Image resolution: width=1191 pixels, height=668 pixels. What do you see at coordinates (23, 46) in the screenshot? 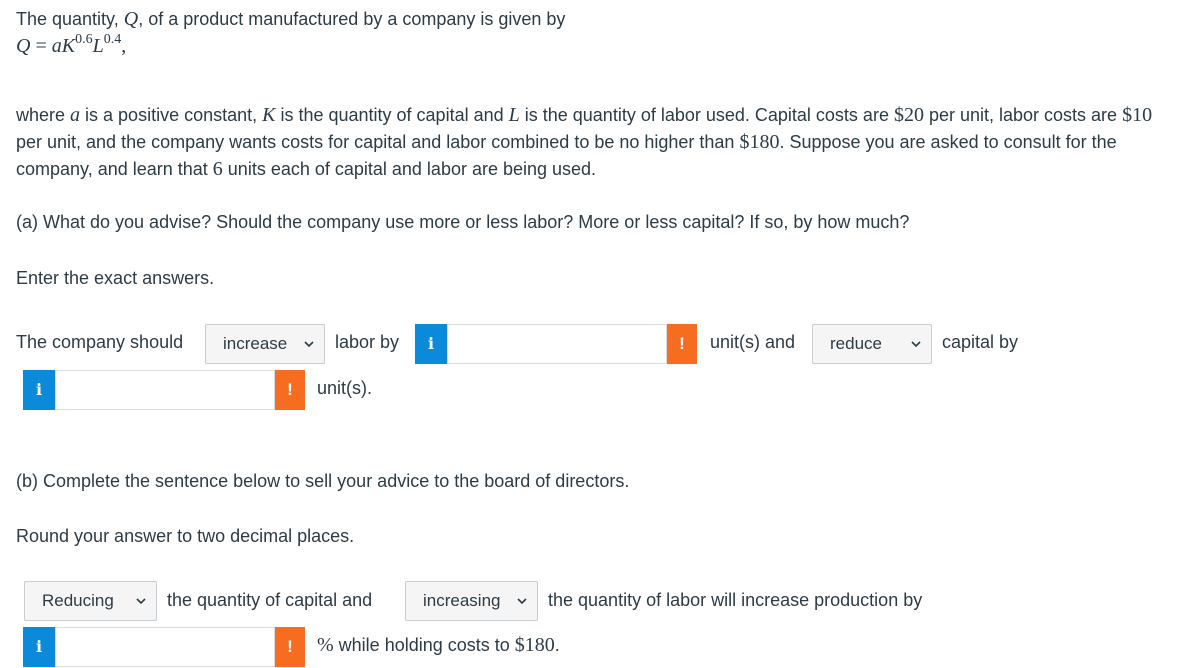
I see `formula-q: Q` at bounding box center [23, 46].